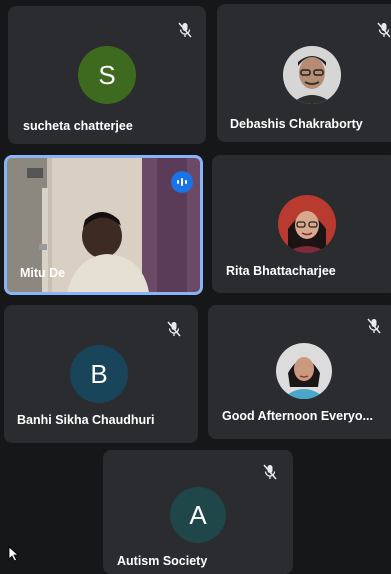  Describe the element at coordinates (281, 271) in the screenshot. I see `participant-name: Rita Bhattacharjee` at that location.